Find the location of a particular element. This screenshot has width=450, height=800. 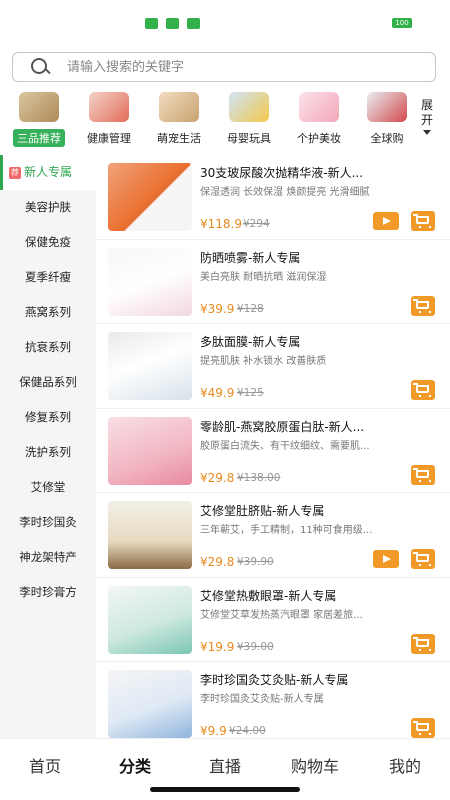

product-subtitle: 李时珍国灸艾灸贴-新人专属 is located at coordinates (262, 699).